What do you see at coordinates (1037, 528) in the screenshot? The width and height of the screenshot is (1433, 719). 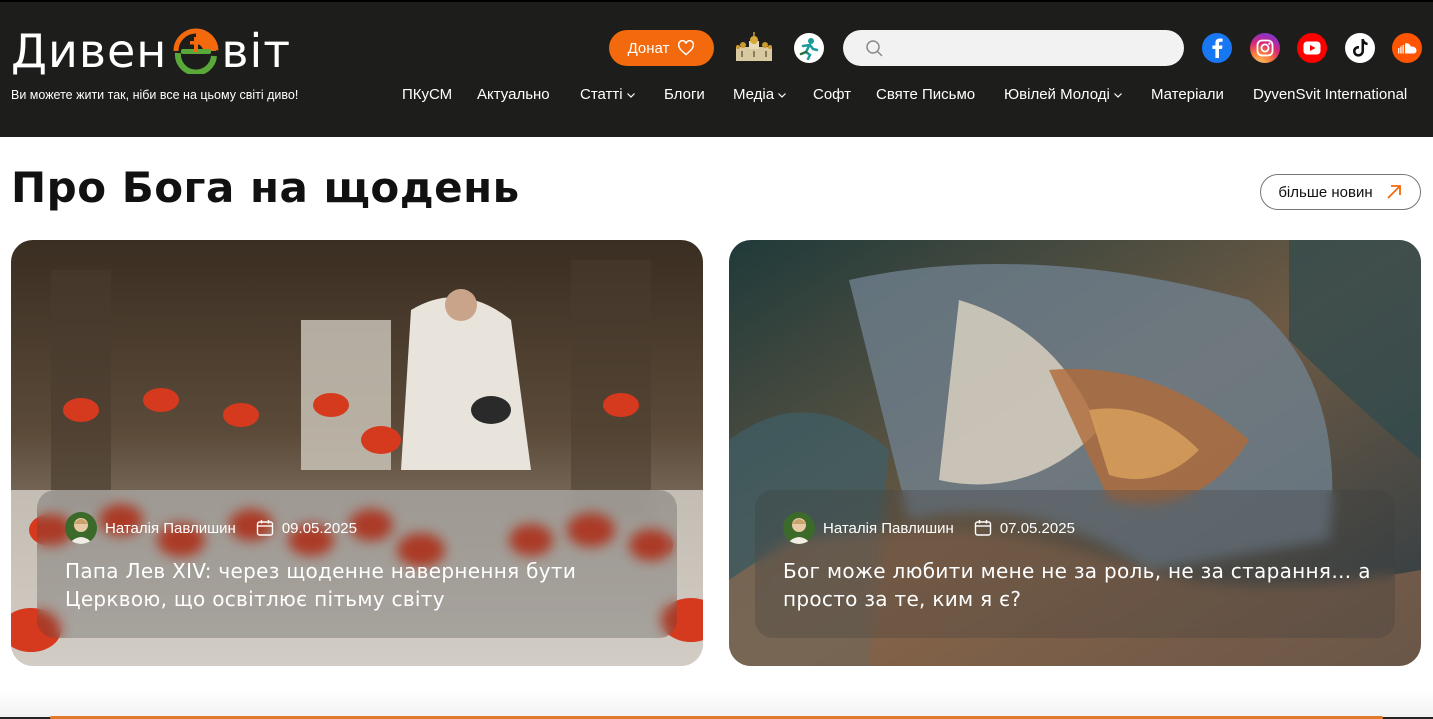 I see `article-date: 07.05.2025` at bounding box center [1037, 528].